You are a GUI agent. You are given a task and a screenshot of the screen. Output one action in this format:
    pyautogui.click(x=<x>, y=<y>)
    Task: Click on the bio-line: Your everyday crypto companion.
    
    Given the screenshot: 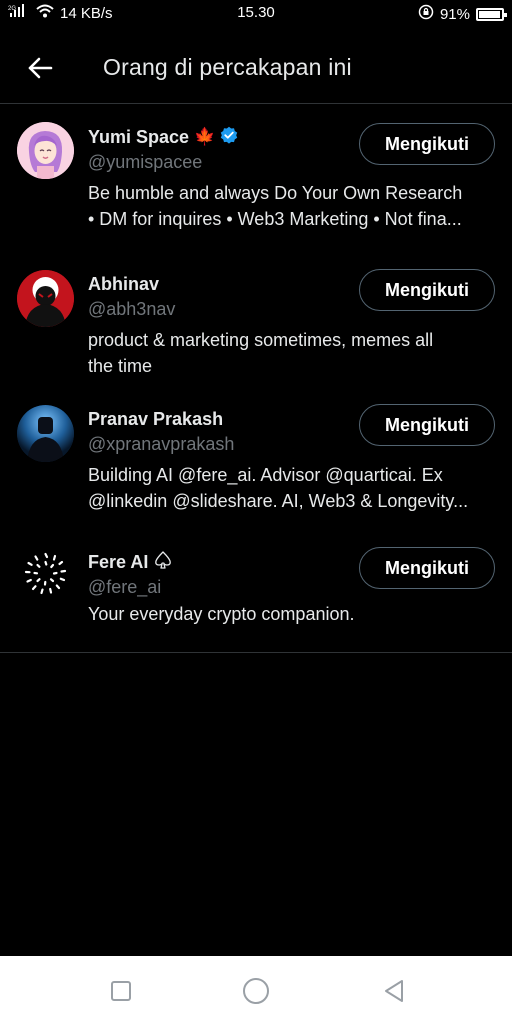 What is the action you would take?
    pyautogui.click(x=221, y=614)
    